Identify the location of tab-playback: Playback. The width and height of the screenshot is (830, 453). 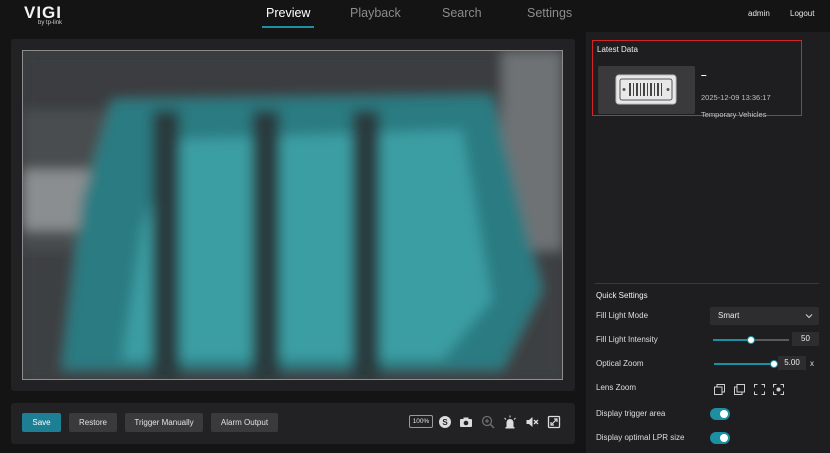
(375, 17).